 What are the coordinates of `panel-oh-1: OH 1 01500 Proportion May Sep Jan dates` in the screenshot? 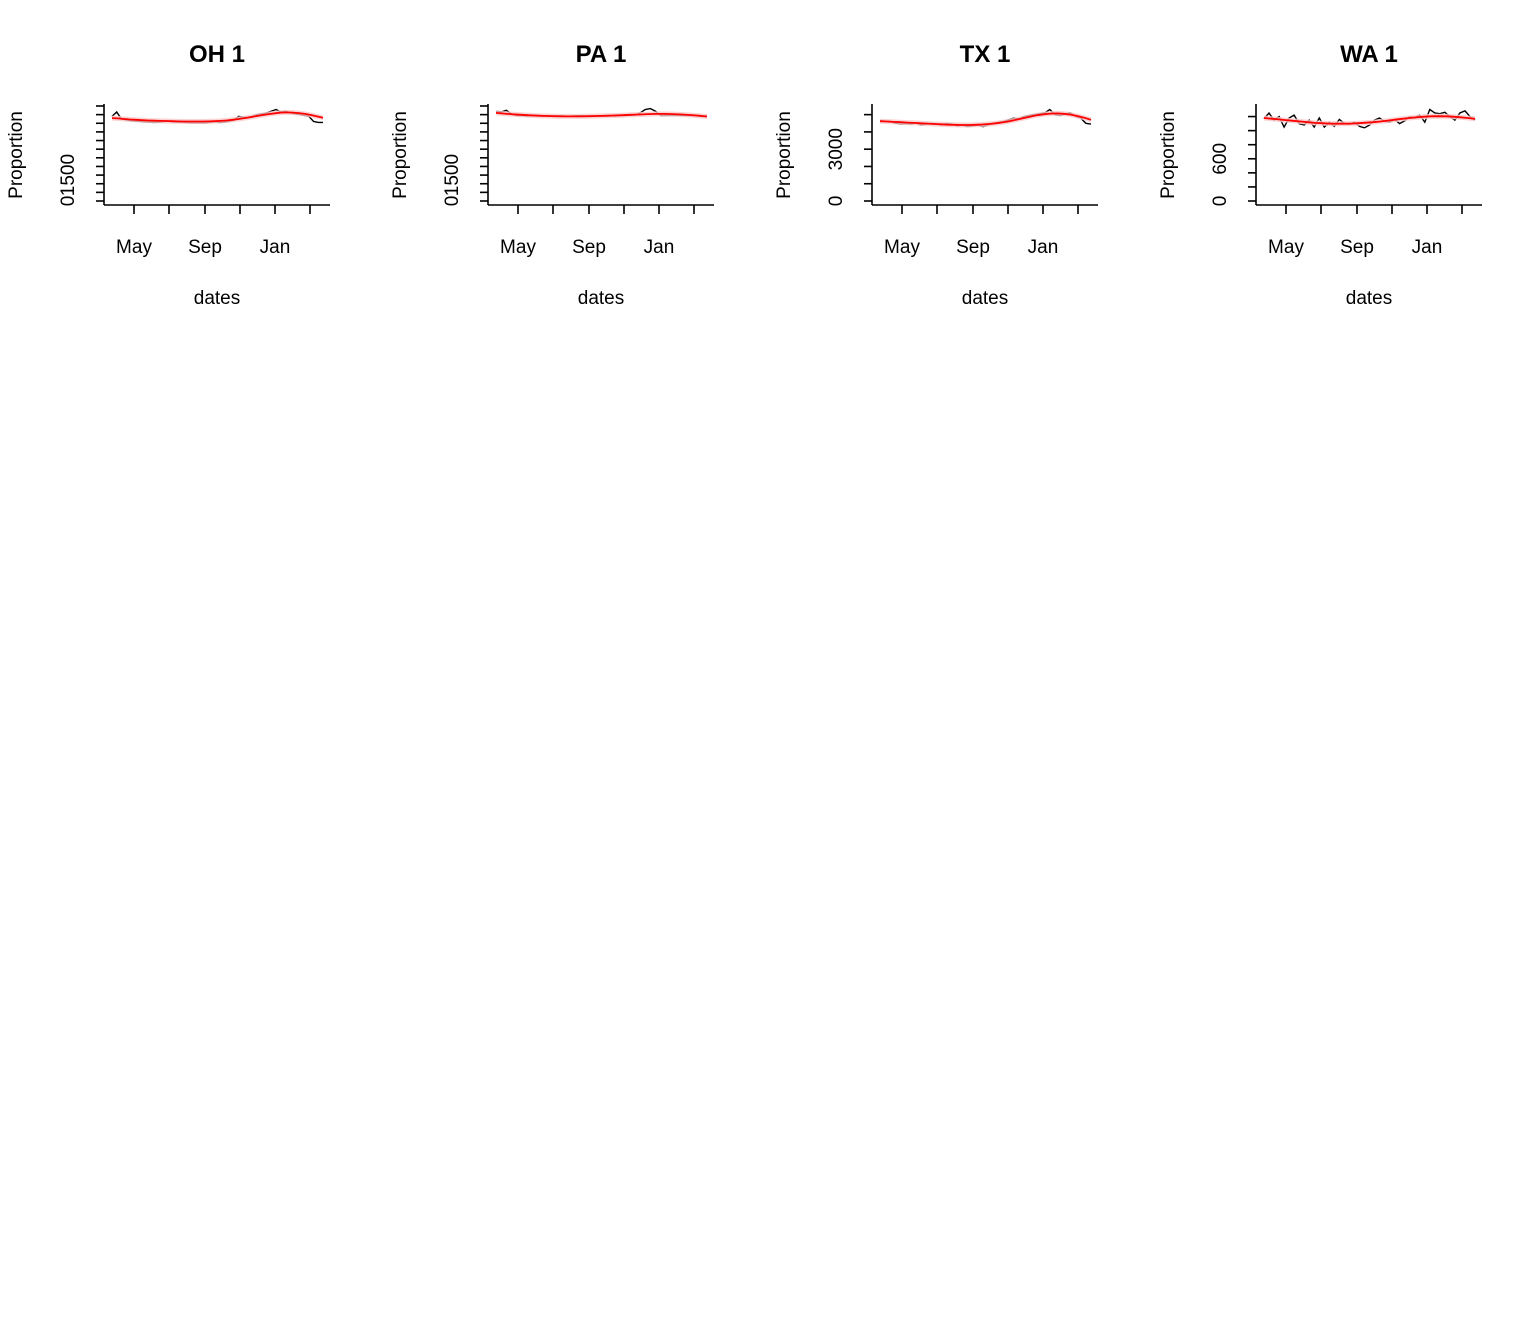 It's located at (168, 175).